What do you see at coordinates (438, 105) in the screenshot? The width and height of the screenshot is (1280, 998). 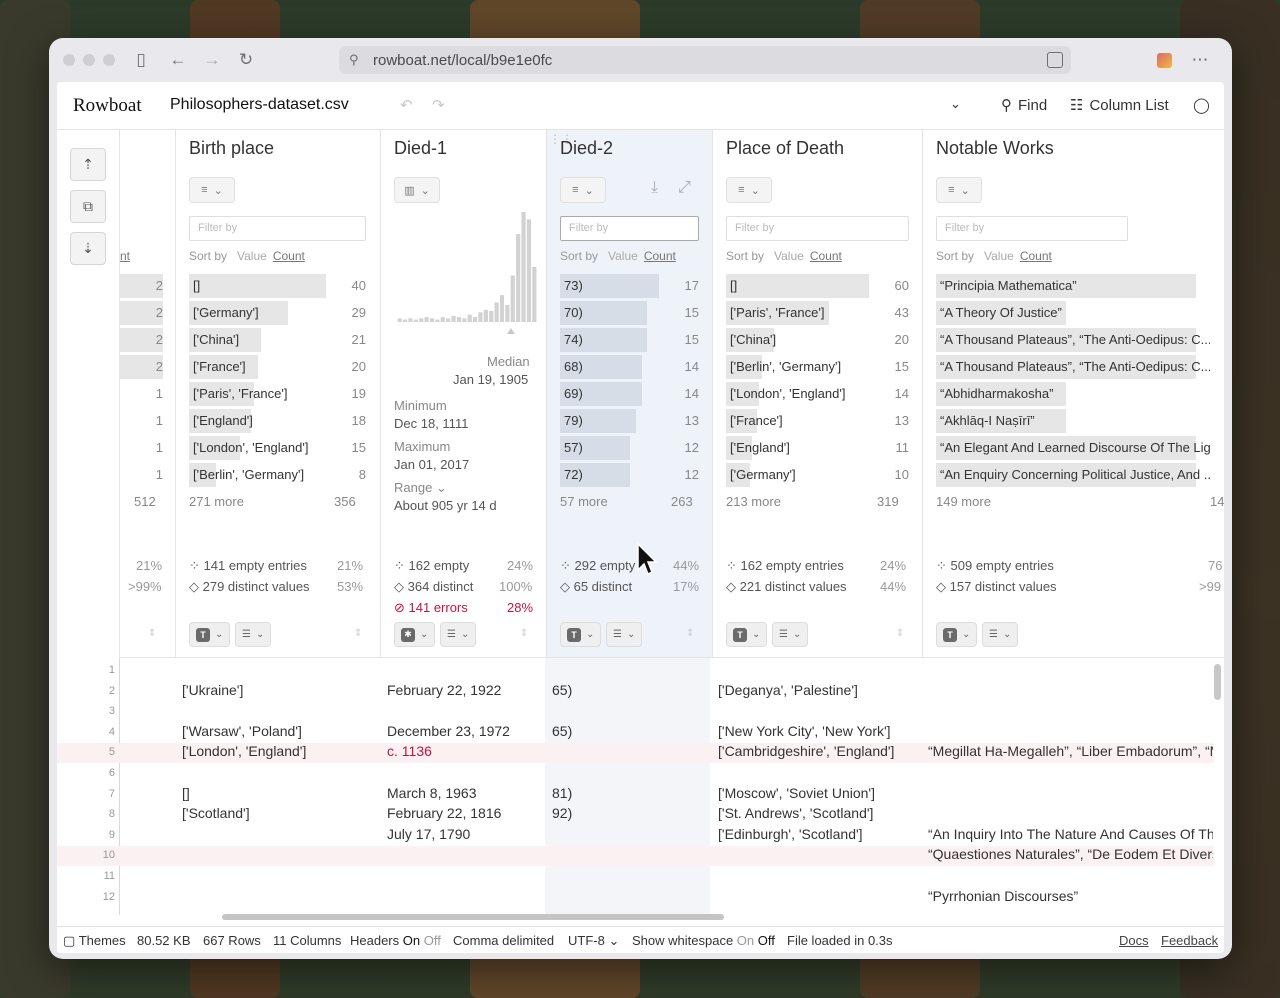 I see `redo-icon: ↷` at bounding box center [438, 105].